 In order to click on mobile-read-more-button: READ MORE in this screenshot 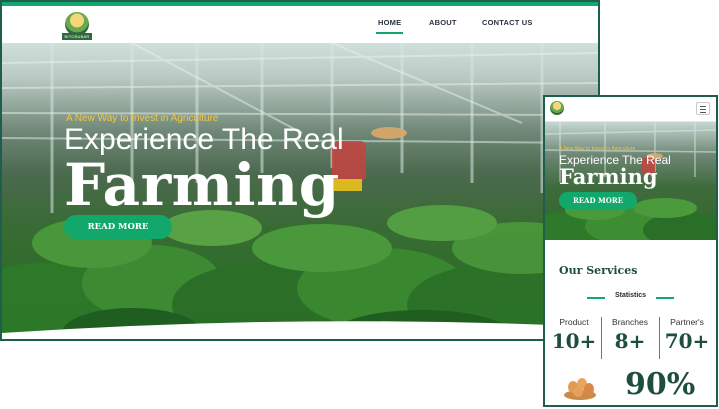, I will do `click(598, 200)`.